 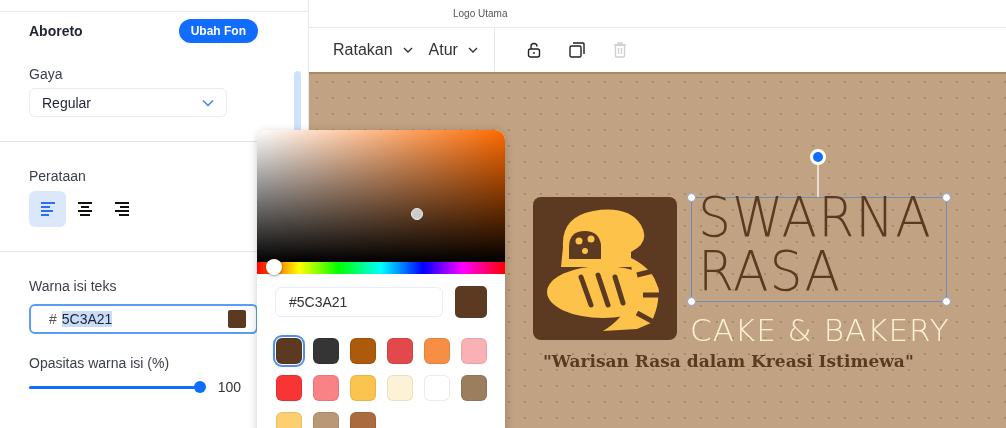 I want to click on hex-input-field: #5C3A21, so click(x=359, y=302).